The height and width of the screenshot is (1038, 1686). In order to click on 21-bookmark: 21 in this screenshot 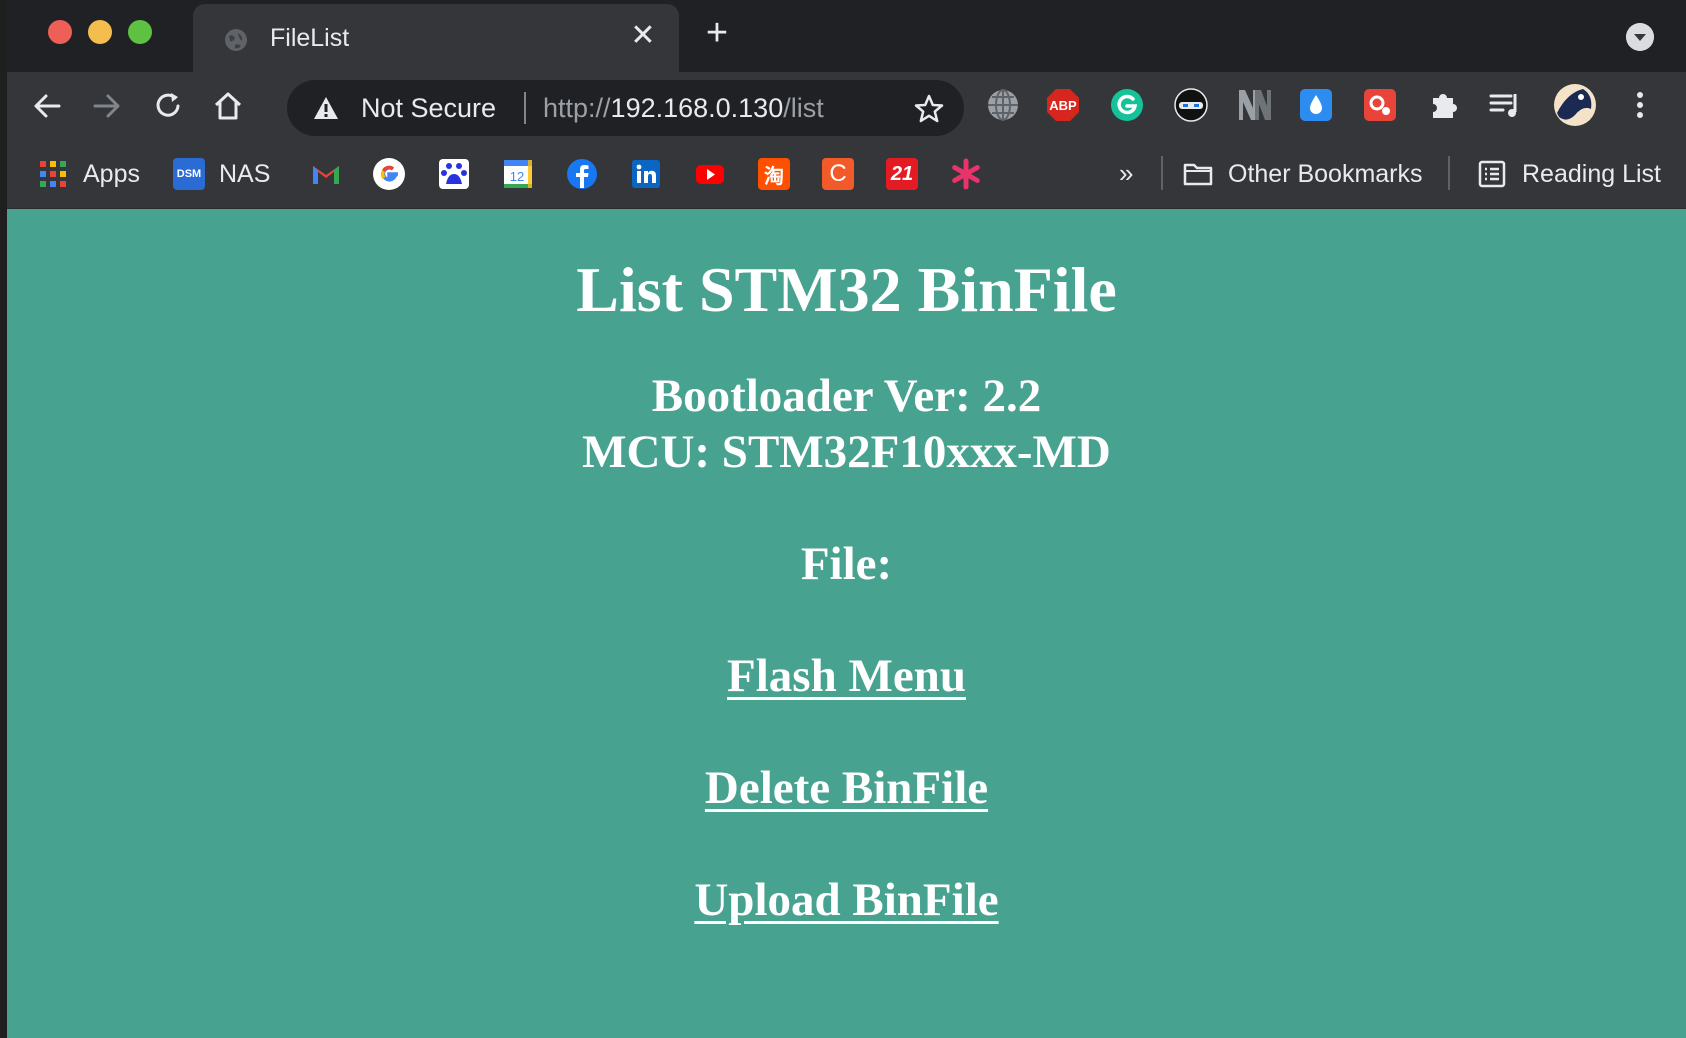, I will do `click(902, 174)`.